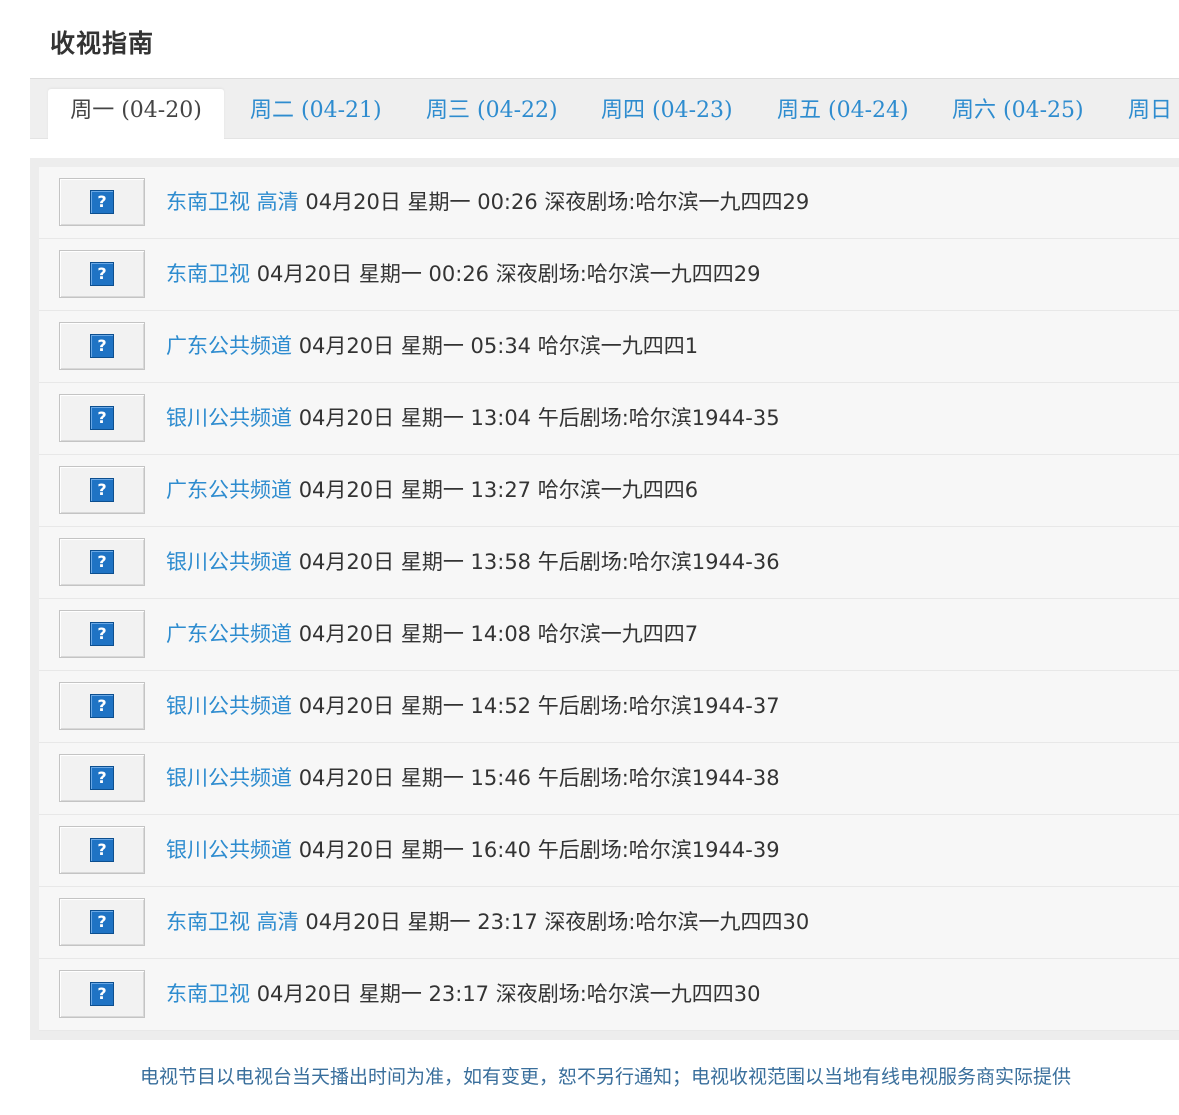 The height and width of the screenshot is (1115, 1179). Describe the element at coordinates (501, 490) in the screenshot. I see `listing-time: 13:27` at that location.